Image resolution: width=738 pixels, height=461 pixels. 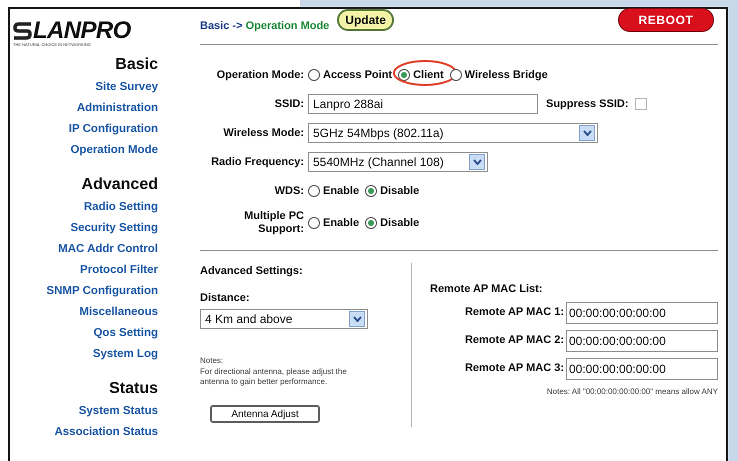 What do you see at coordinates (120, 185) in the screenshot?
I see `sidebar-heading: Advanced` at bounding box center [120, 185].